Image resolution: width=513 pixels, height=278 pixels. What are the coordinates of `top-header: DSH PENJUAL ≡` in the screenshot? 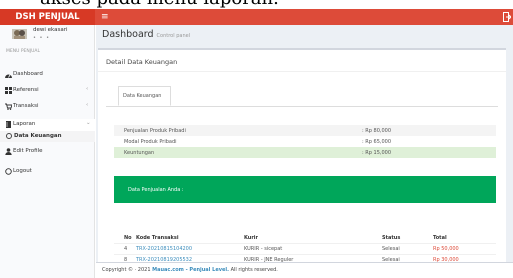 It's located at (256, 17).